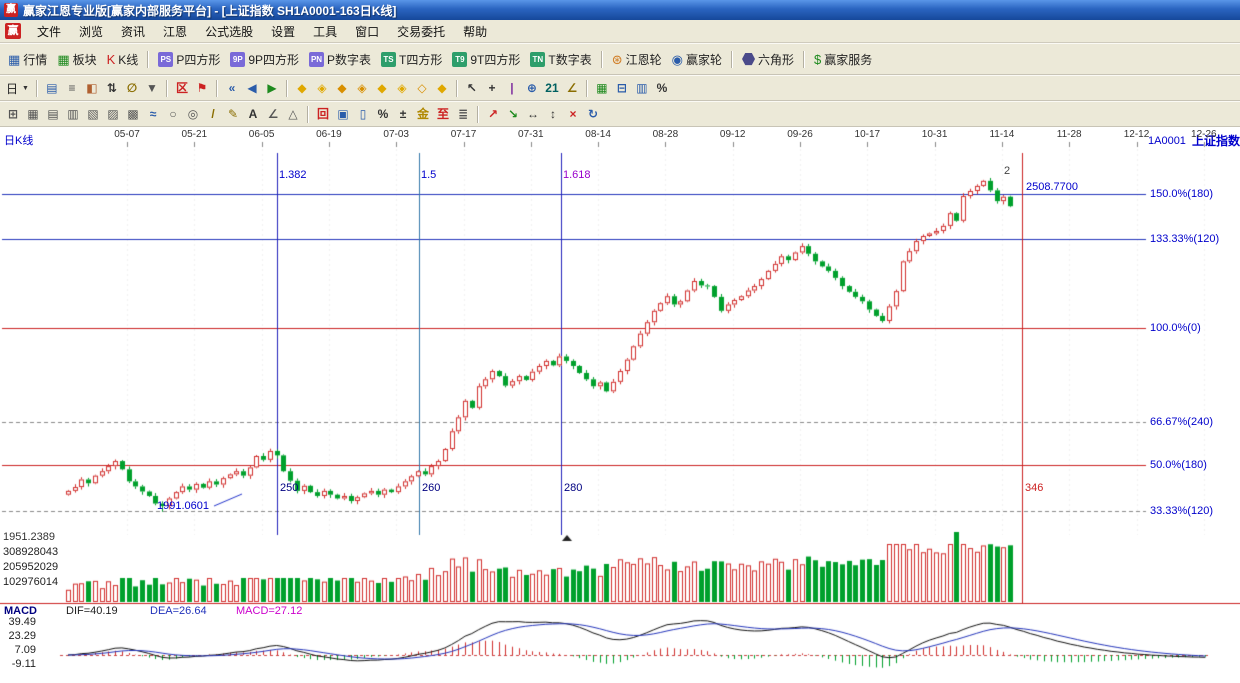  Describe the element at coordinates (402, 88) in the screenshot. I see `gann-diamond-6: ◈` at that location.